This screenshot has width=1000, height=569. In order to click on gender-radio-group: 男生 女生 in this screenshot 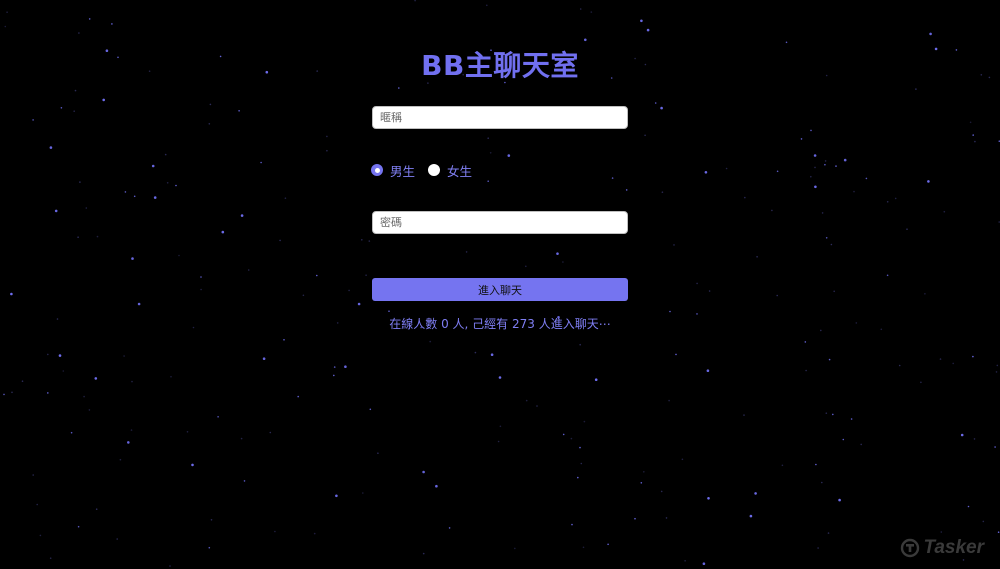, I will do `click(421, 170)`.